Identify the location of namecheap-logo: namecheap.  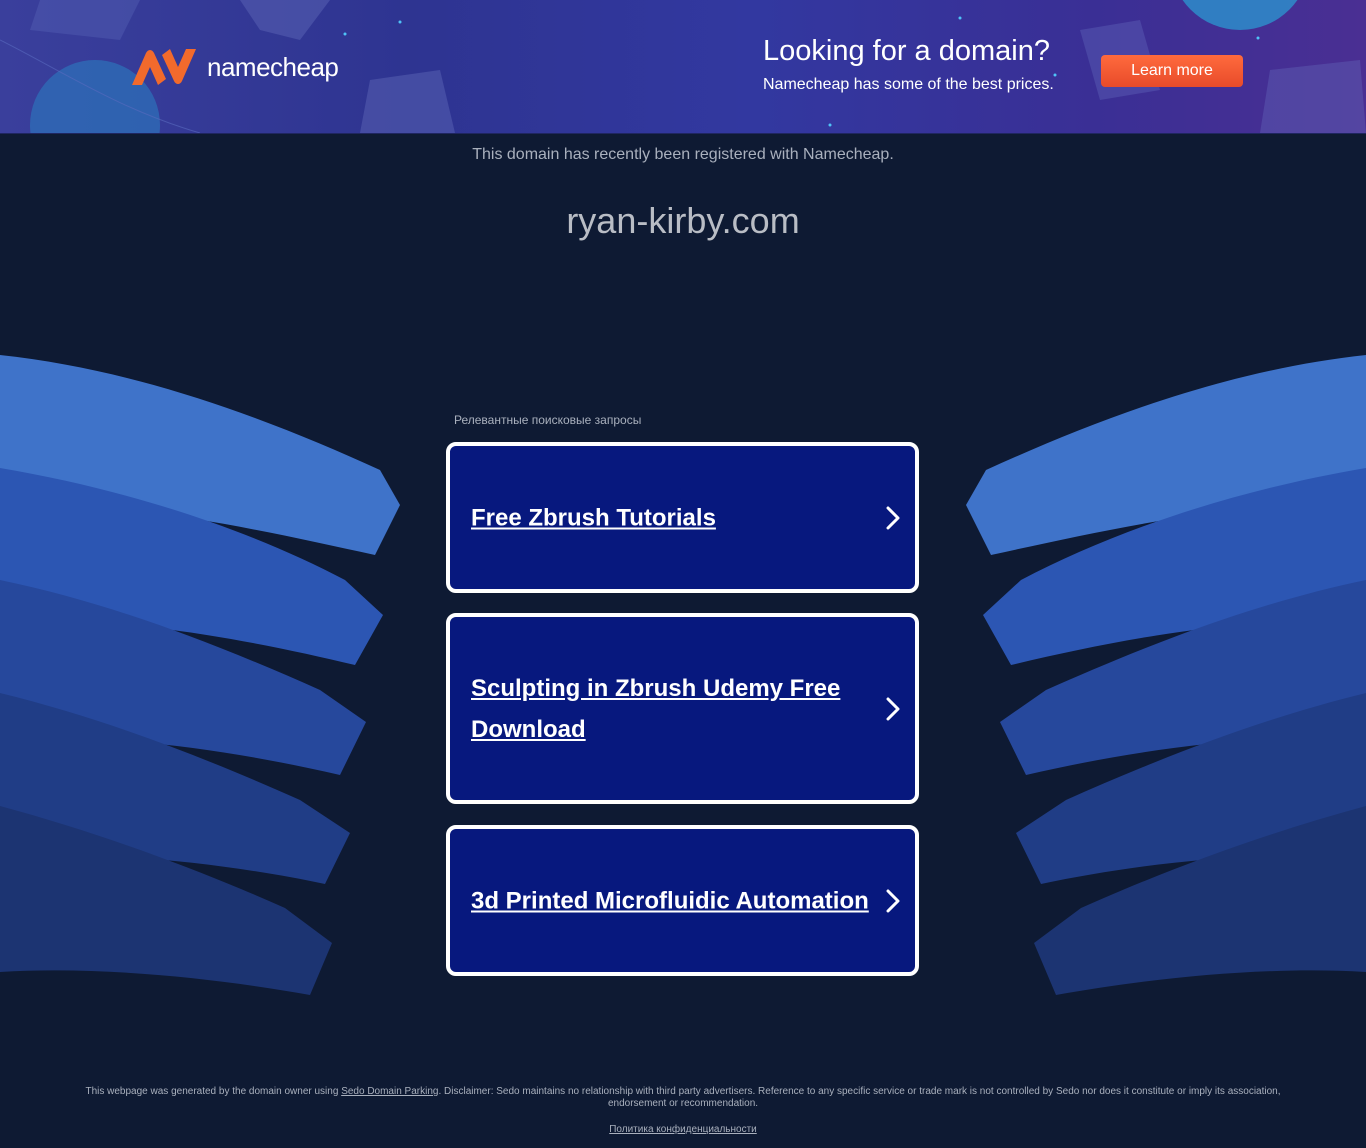
(234, 67).